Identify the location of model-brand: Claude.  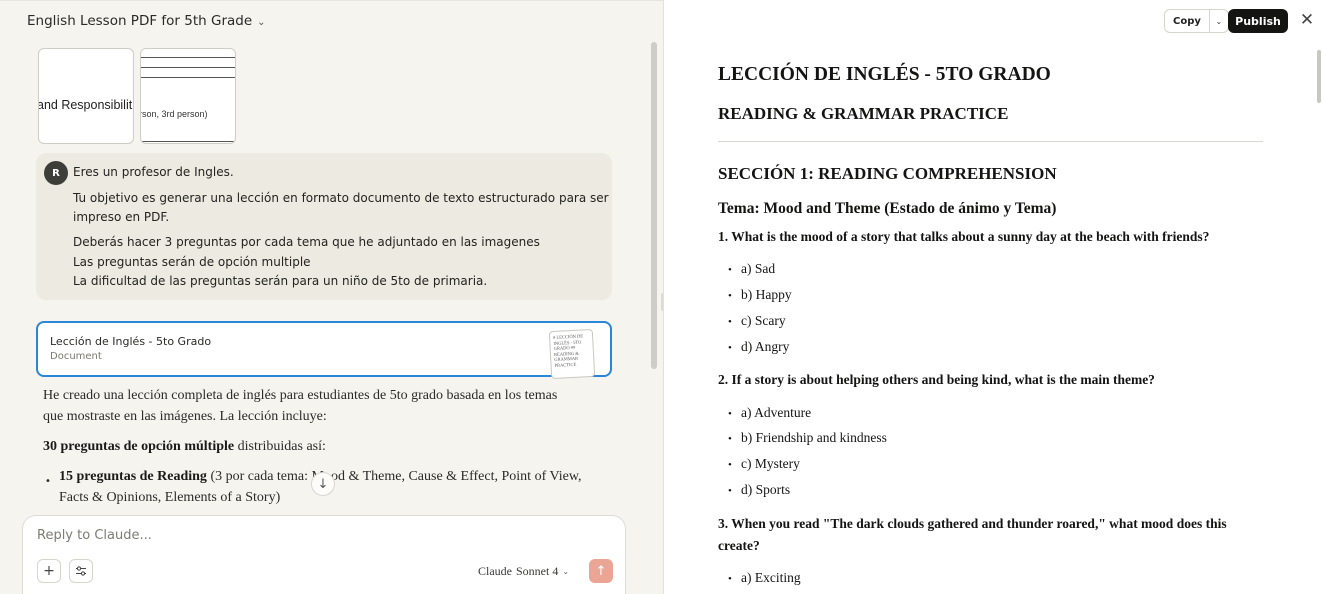
(495, 571).